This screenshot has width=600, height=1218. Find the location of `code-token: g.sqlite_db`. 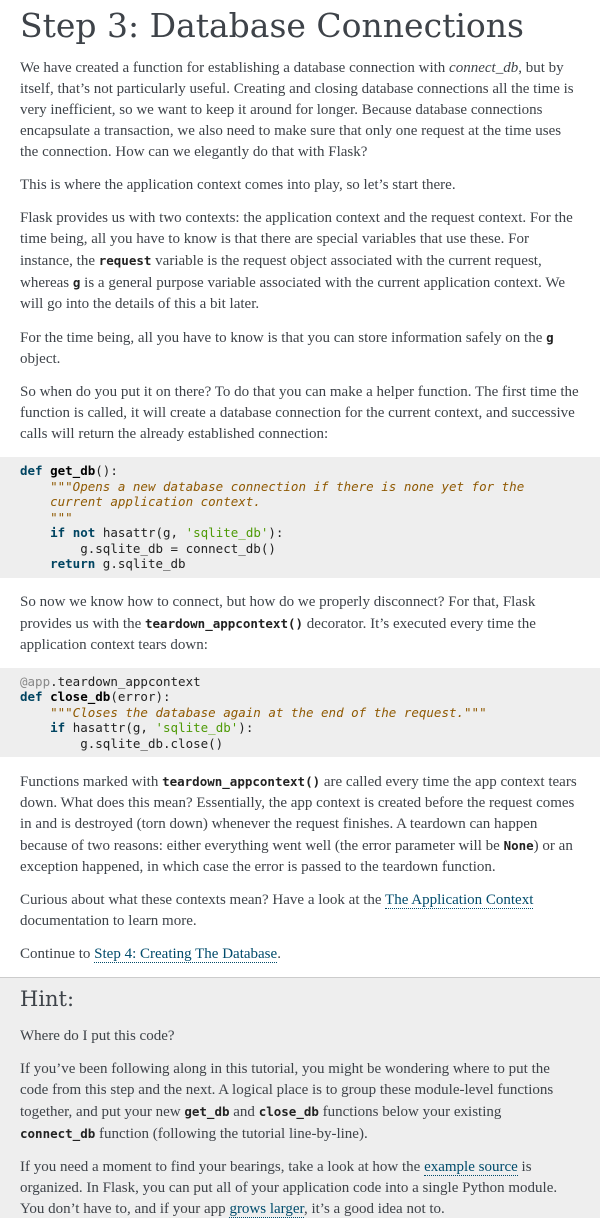

code-token: g.sqlite_db is located at coordinates (144, 563).